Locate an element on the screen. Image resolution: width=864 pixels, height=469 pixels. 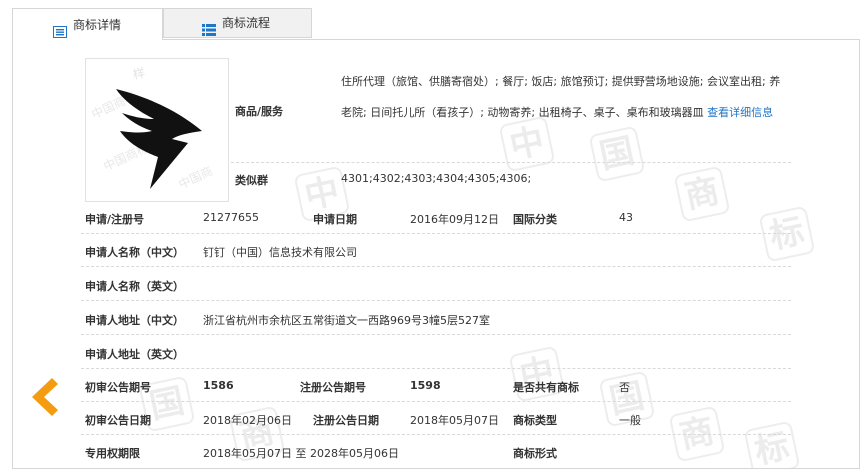
process-list-icon is located at coordinates (209, 26).